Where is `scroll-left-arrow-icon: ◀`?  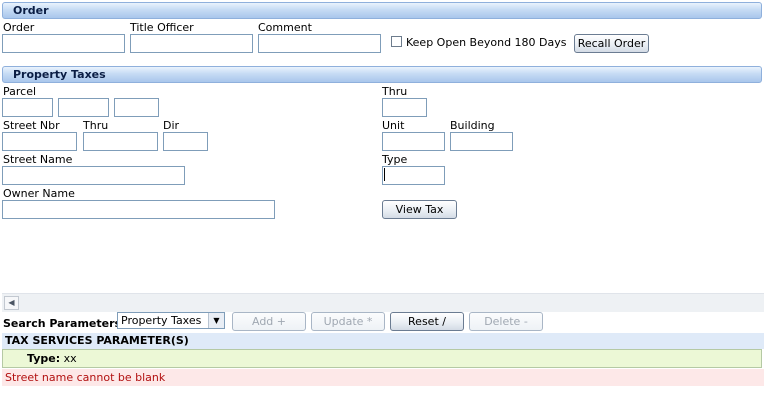
scroll-left-arrow-icon: ◀ is located at coordinates (11, 303).